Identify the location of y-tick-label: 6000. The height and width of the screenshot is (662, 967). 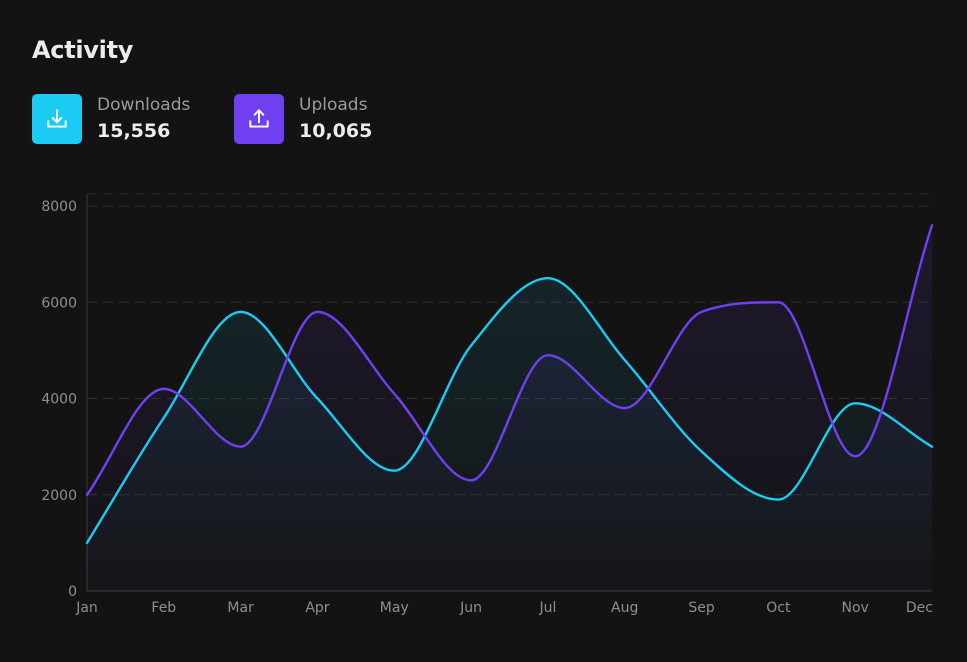
(59, 303).